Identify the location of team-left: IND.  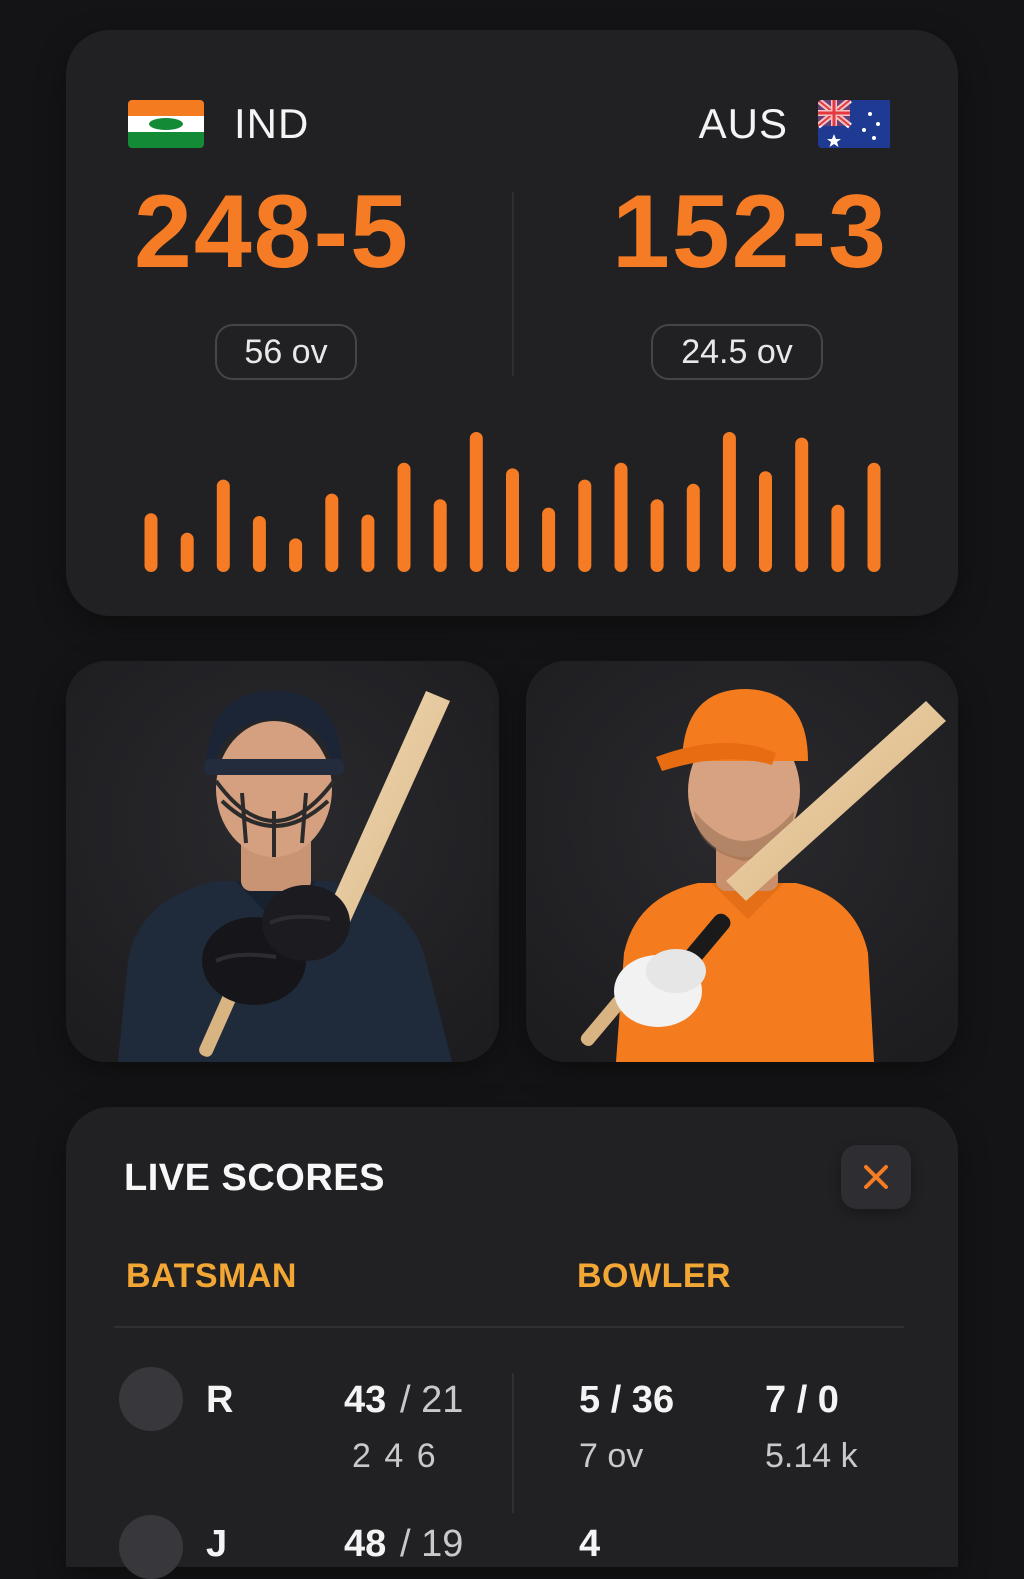
(218, 124).